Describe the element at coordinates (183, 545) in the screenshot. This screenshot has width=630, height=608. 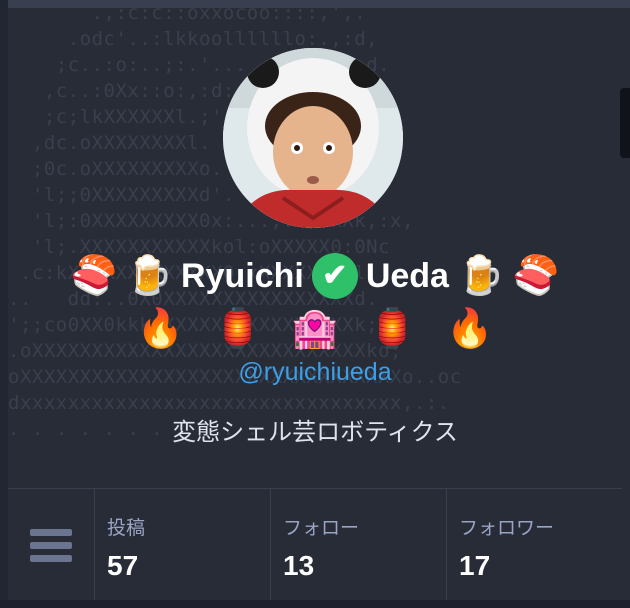
I see `stat-posts: 投稿 57` at that location.